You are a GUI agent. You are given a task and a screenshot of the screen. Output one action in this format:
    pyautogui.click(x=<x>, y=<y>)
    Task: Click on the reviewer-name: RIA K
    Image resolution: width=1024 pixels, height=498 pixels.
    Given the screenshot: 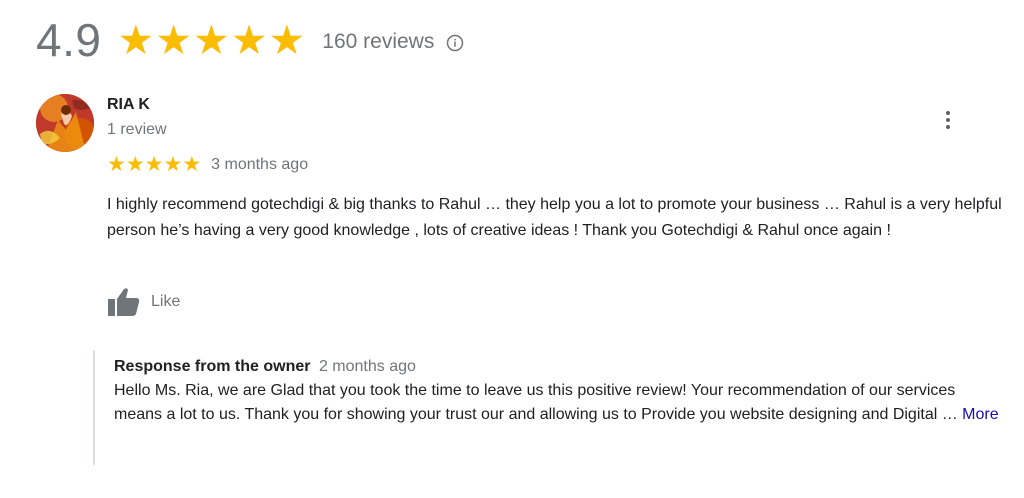 What is the action you would take?
    pyautogui.click(x=128, y=105)
    